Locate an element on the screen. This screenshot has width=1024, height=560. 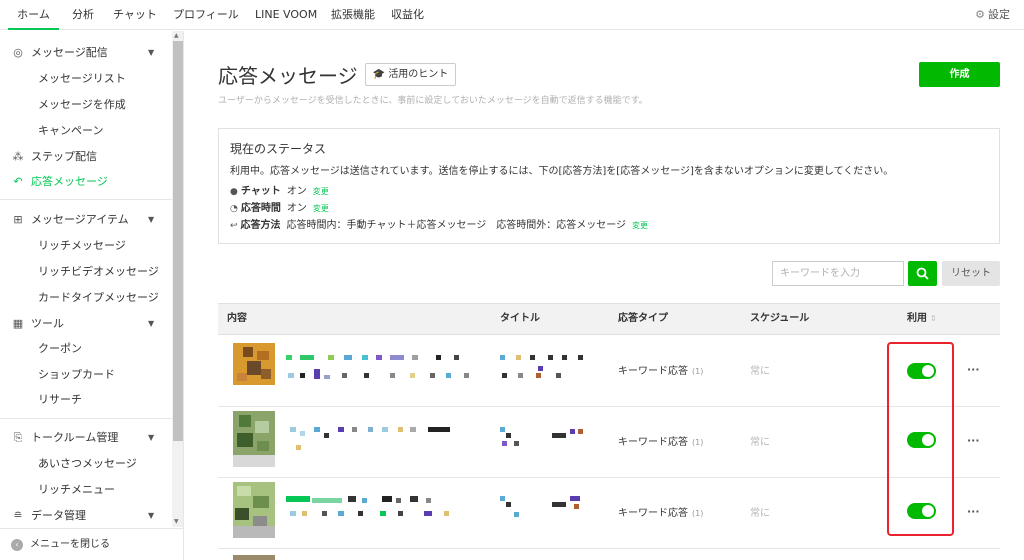
hint-button: 🎓 活用のヒント is located at coordinates (410, 74).